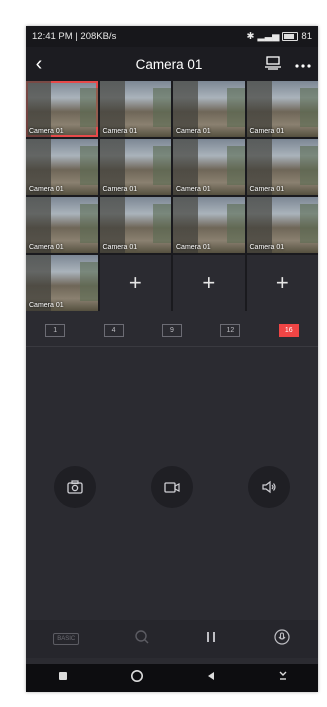 The height and width of the screenshot is (707, 327). I want to click on bottom-toolbar: BASIC, so click(172, 639).